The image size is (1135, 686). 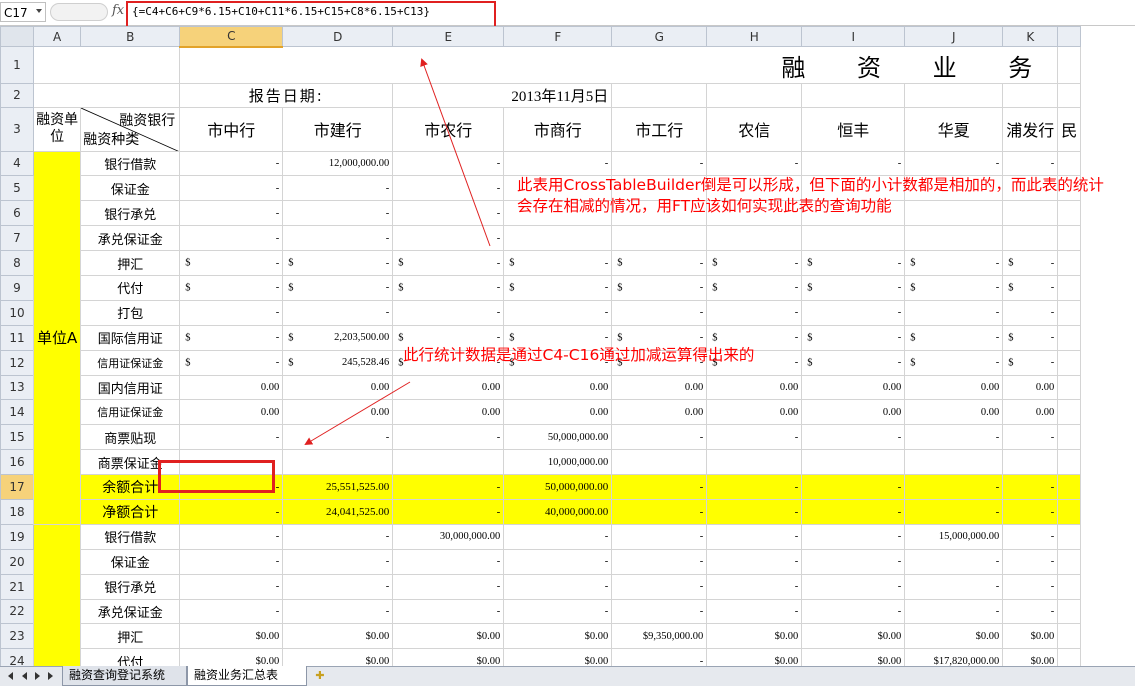 I want to click on row-header: 21, so click(x=17, y=586).